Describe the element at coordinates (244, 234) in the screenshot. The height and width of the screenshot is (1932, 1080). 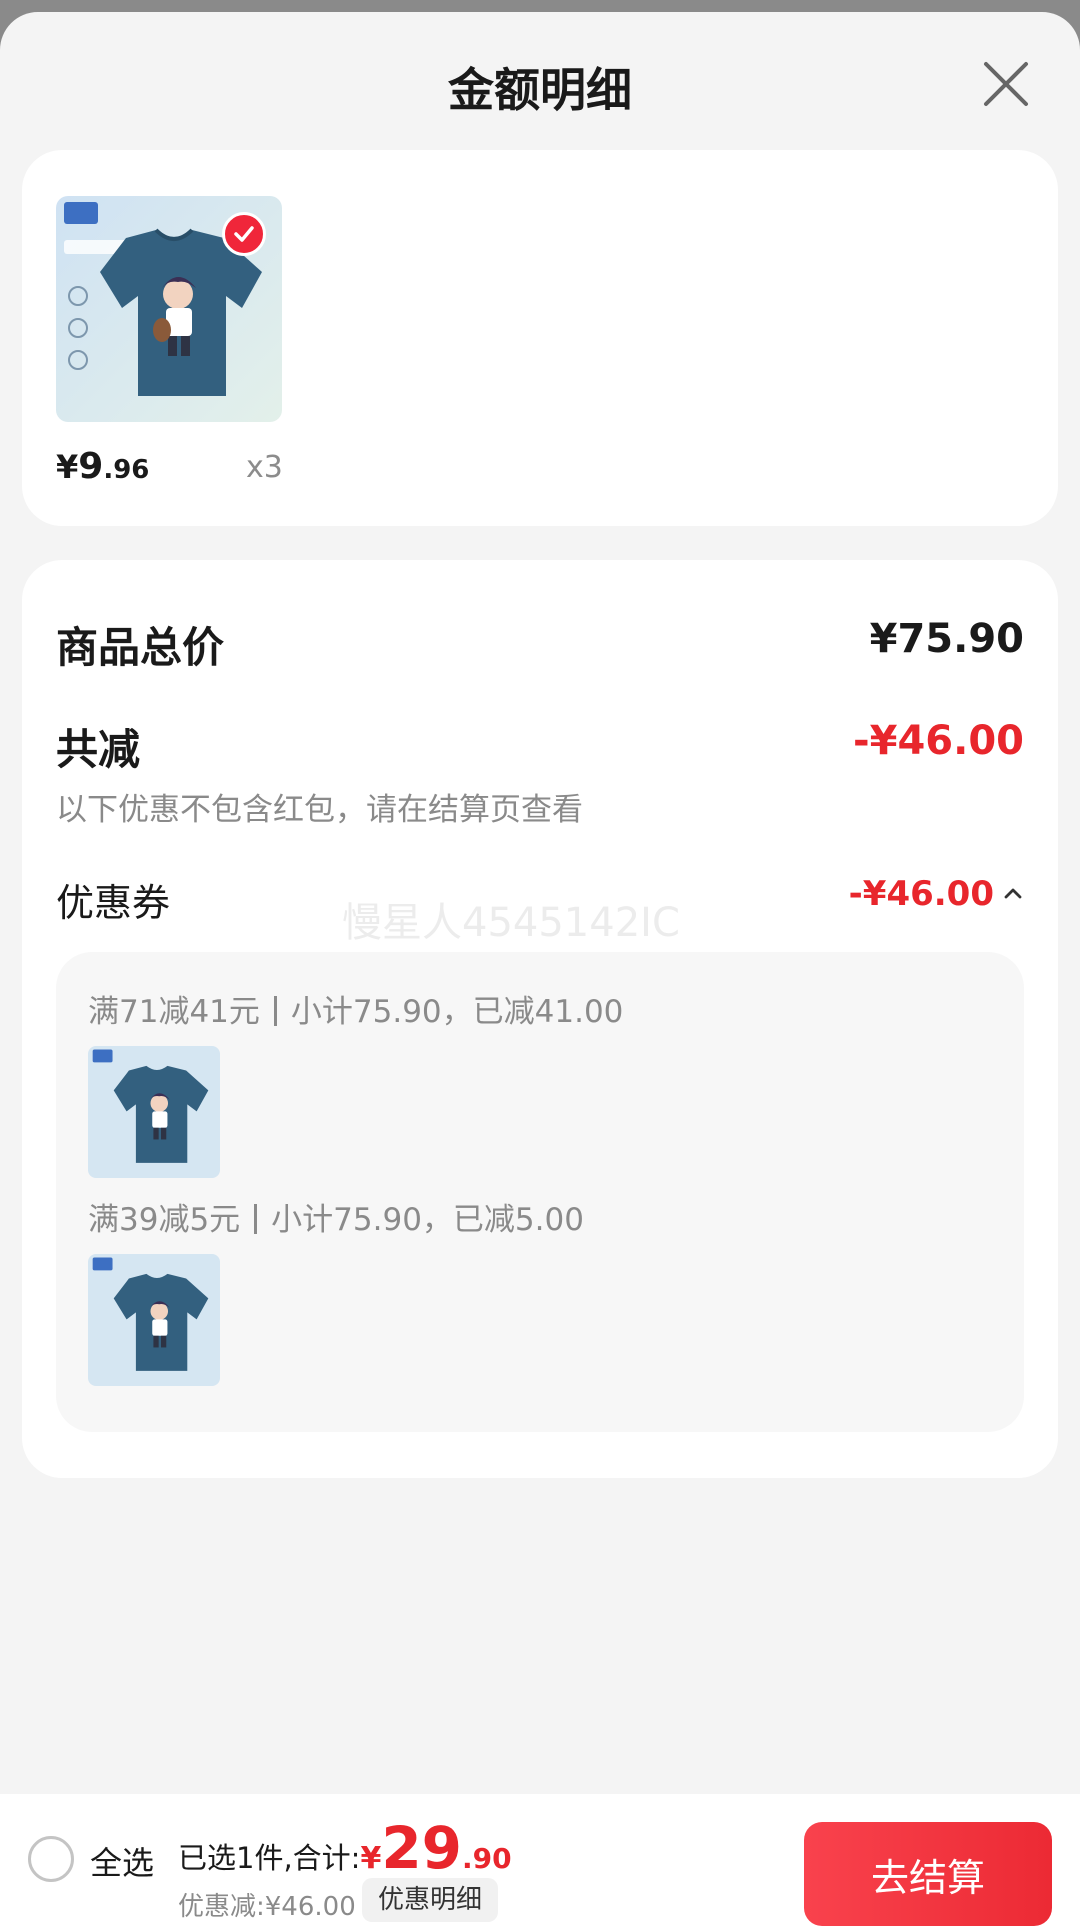
I see `selected-check-icon` at that location.